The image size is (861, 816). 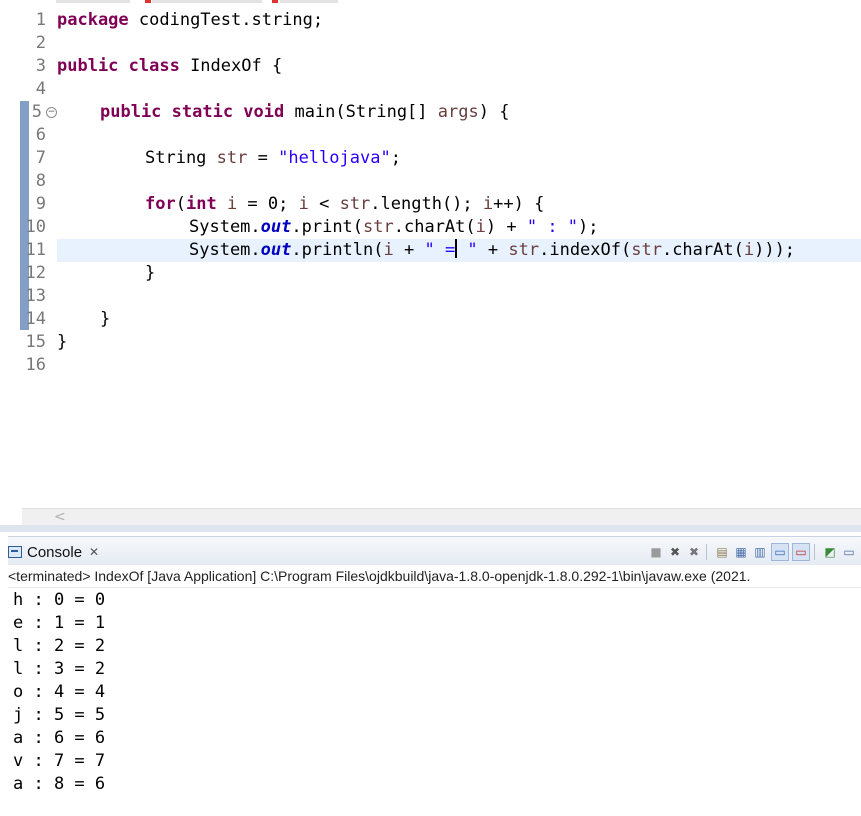 What do you see at coordinates (35, 273) in the screenshot?
I see `line-number: 12` at bounding box center [35, 273].